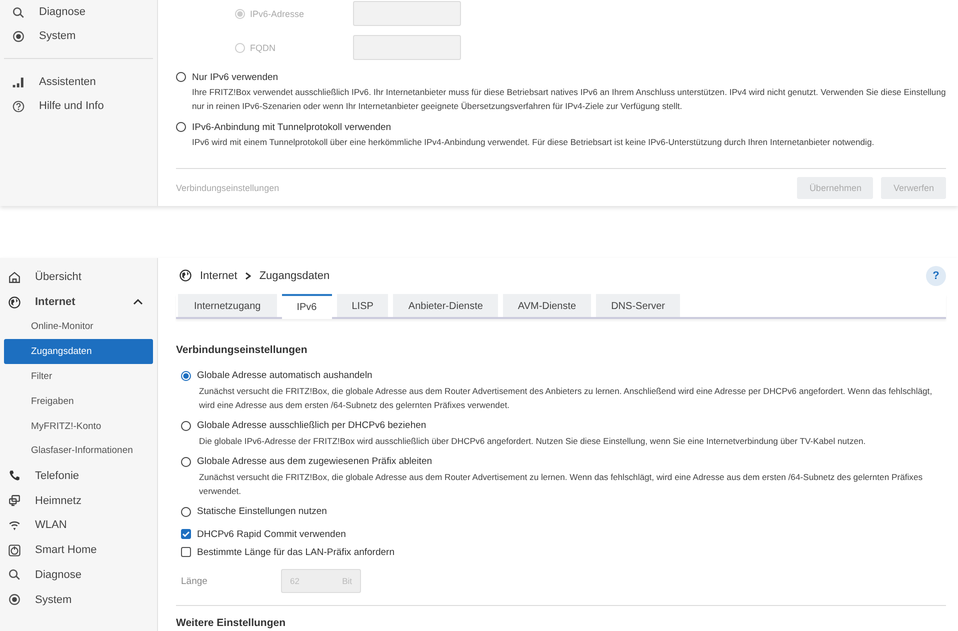 This screenshot has width=958, height=631. I want to click on option-label: Globale Adresse aus dem zugewiesenen Präfix ableiten, so click(314, 461).